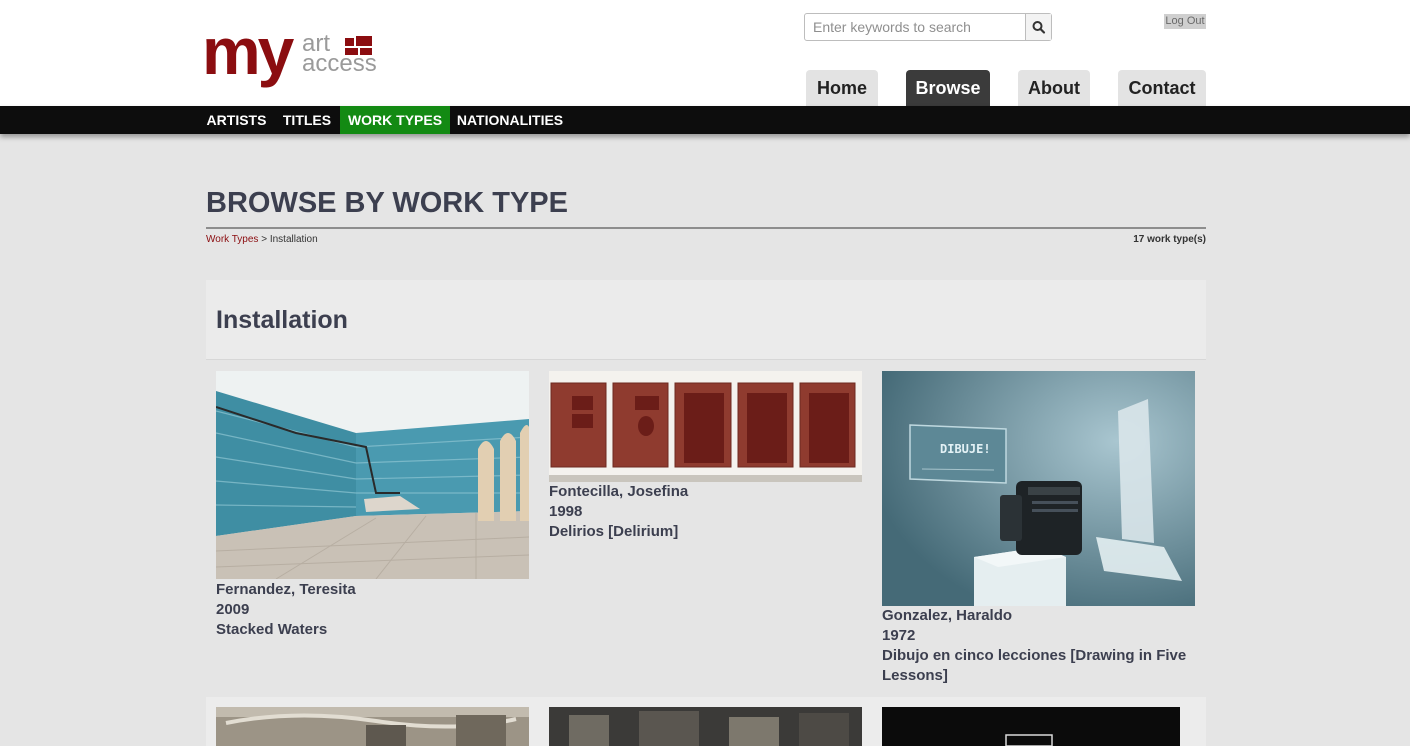 Image resolution: width=1410 pixels, height=746 pixels. I want to click on nav-tab-home: Home, so click(842, 88).